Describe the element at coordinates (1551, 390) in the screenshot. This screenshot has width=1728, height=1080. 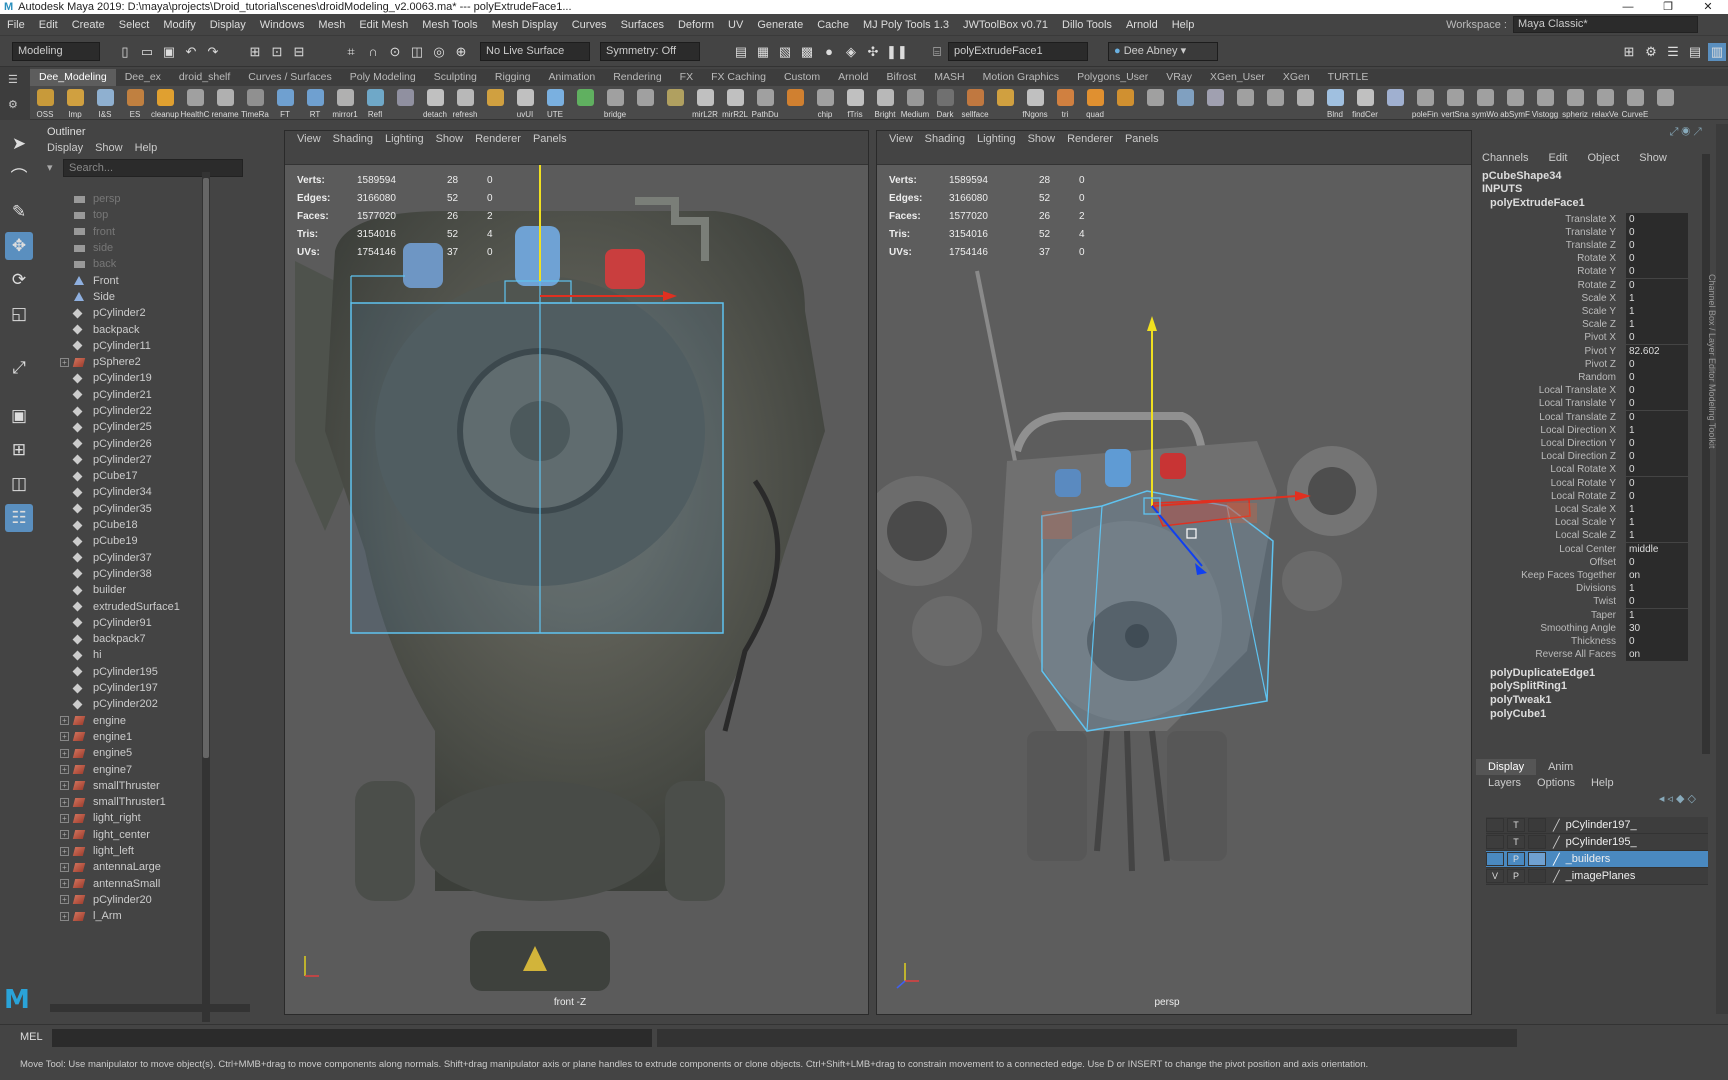
I see `attribute-name: Local Translate X` at that location.